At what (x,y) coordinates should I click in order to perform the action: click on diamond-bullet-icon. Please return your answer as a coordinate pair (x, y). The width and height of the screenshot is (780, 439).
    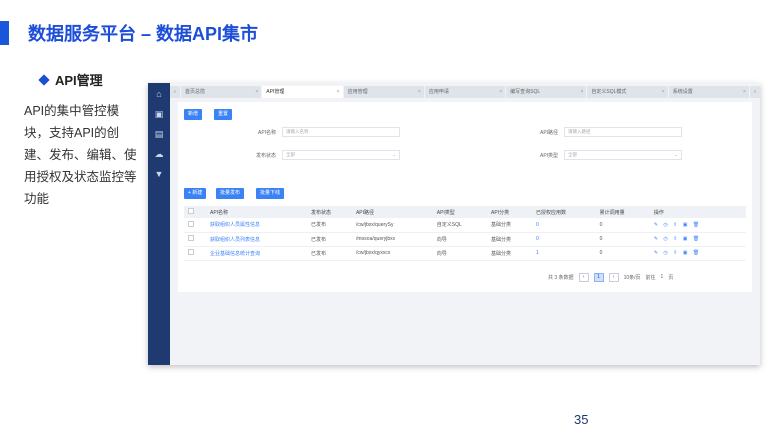
    Looking at the image, I should click on (44, 79).